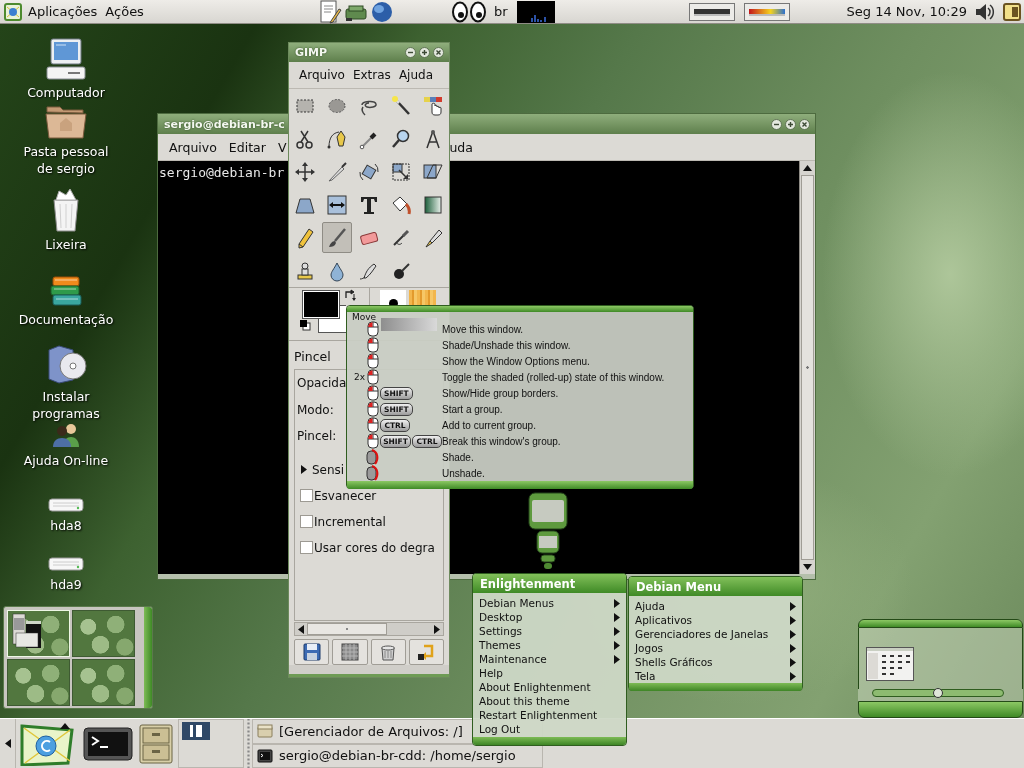 The height and width of the screenshot is (768, 1024). Describe the element at coordinates (304, 469) in the screenshot. I see `expander-triangle-icon` at that location.